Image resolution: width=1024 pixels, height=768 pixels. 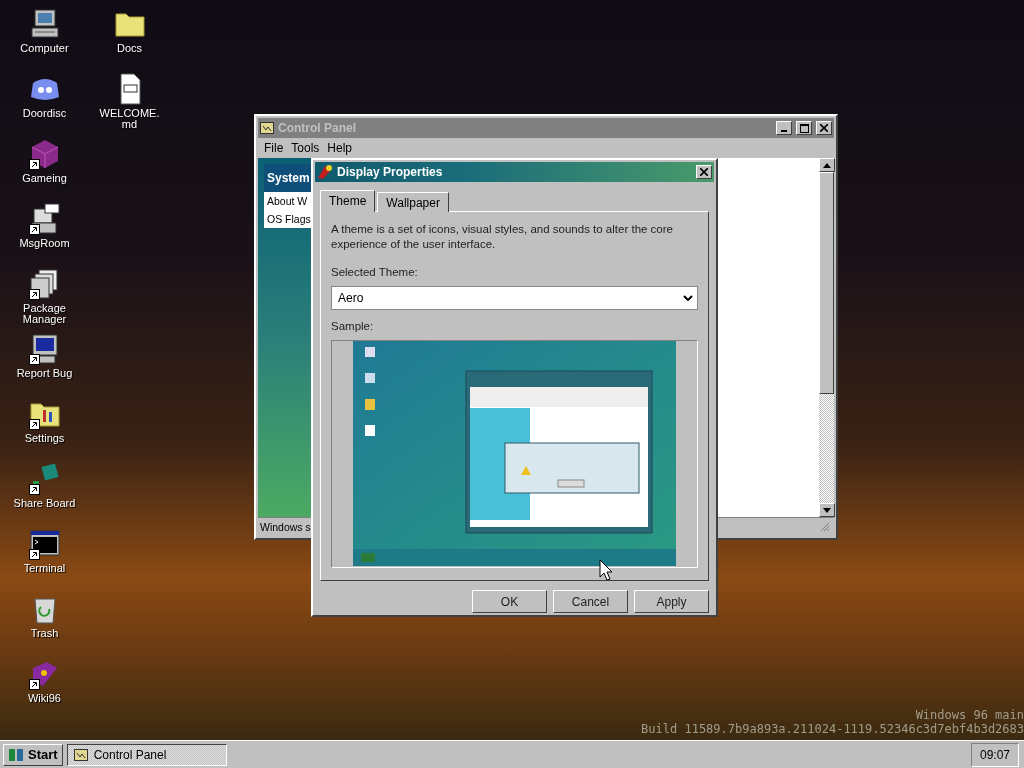 I want to click on computer-icon, so click(x=44, y=24).